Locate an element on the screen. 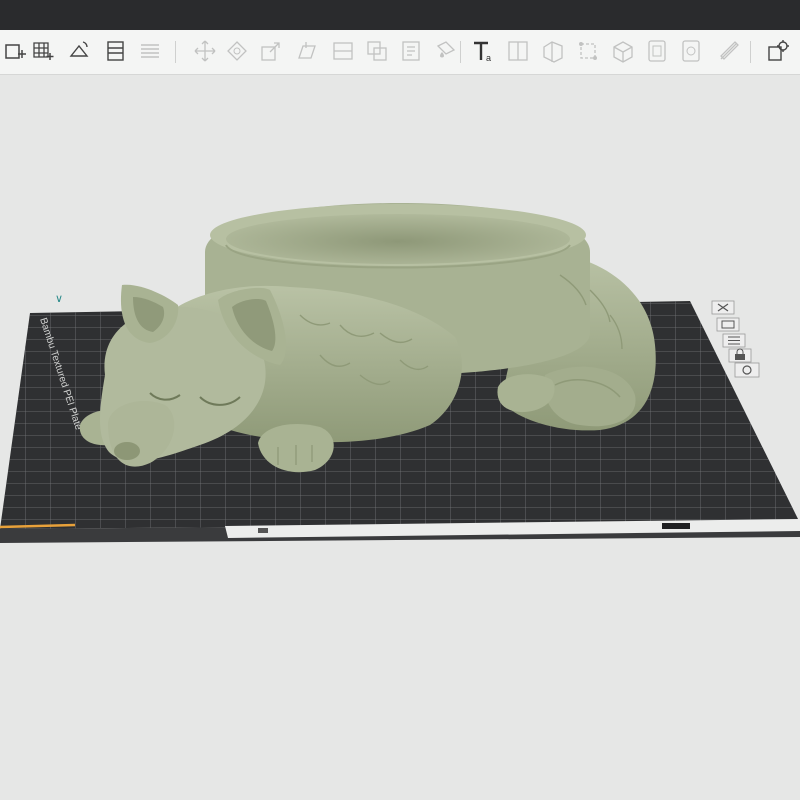 The height and width of the screenshot is (800, 800). rotate-icon is located at coordinates (237, 51).